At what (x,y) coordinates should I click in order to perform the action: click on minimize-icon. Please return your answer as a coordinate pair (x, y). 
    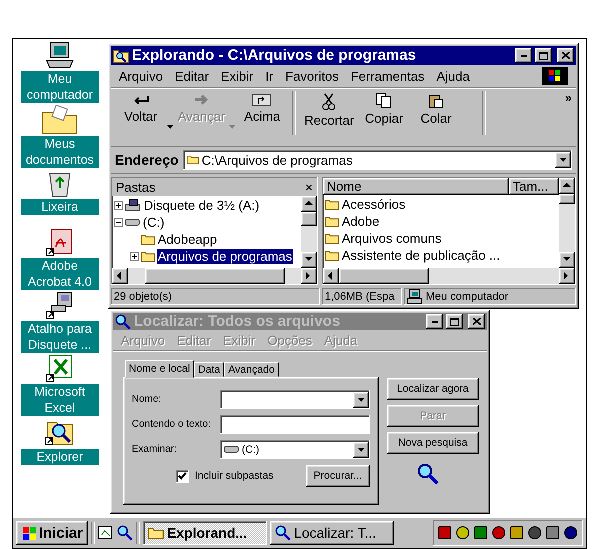
    Looking at the image, I should click on (435, 321).